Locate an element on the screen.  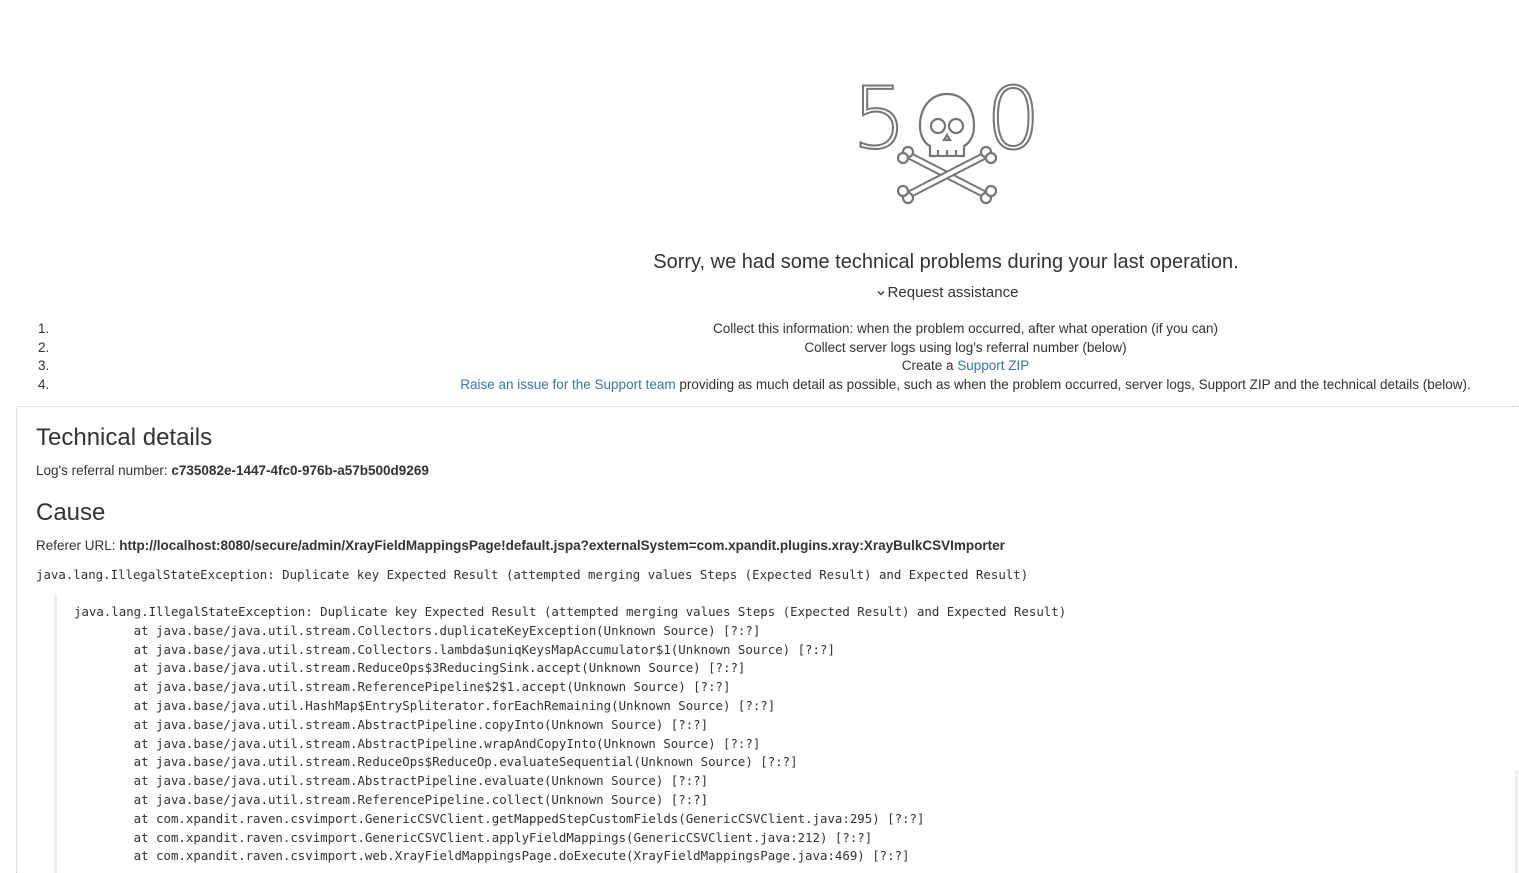
support-zip-link: Support ZIP is located at coordinates (993, 365).